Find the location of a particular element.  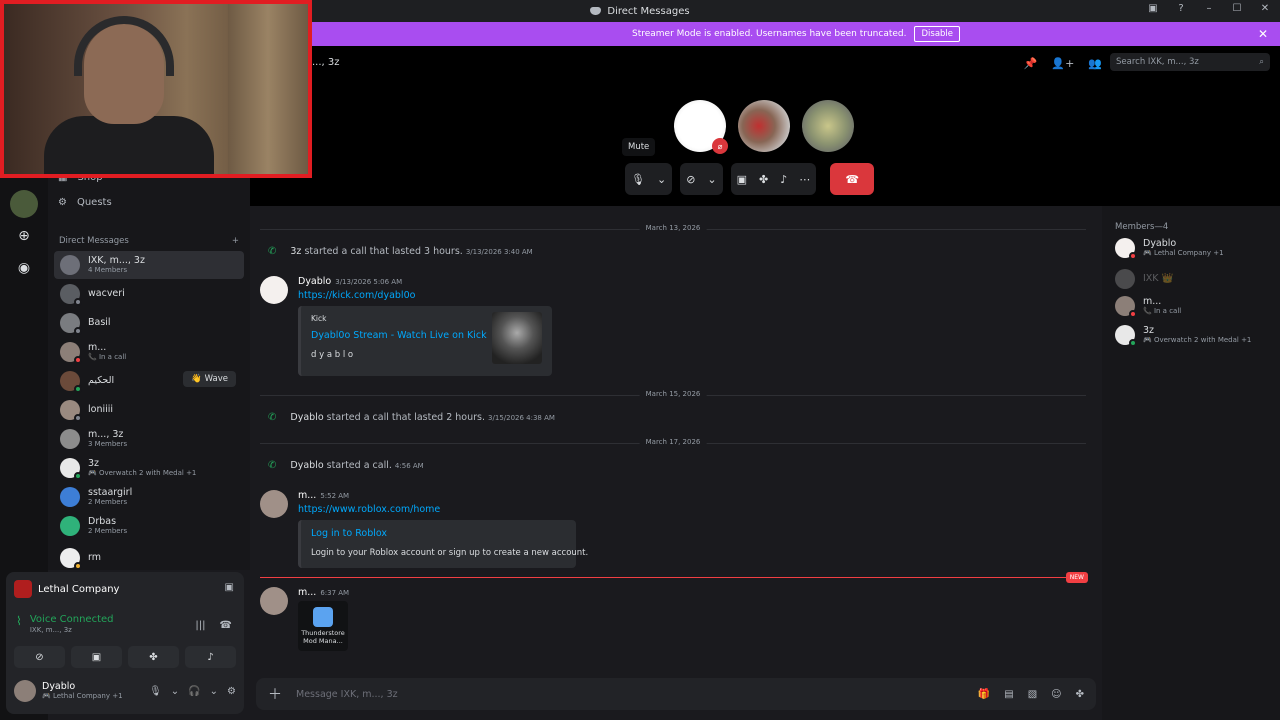

dm-item: Basil is located at coordinates (149, 323).